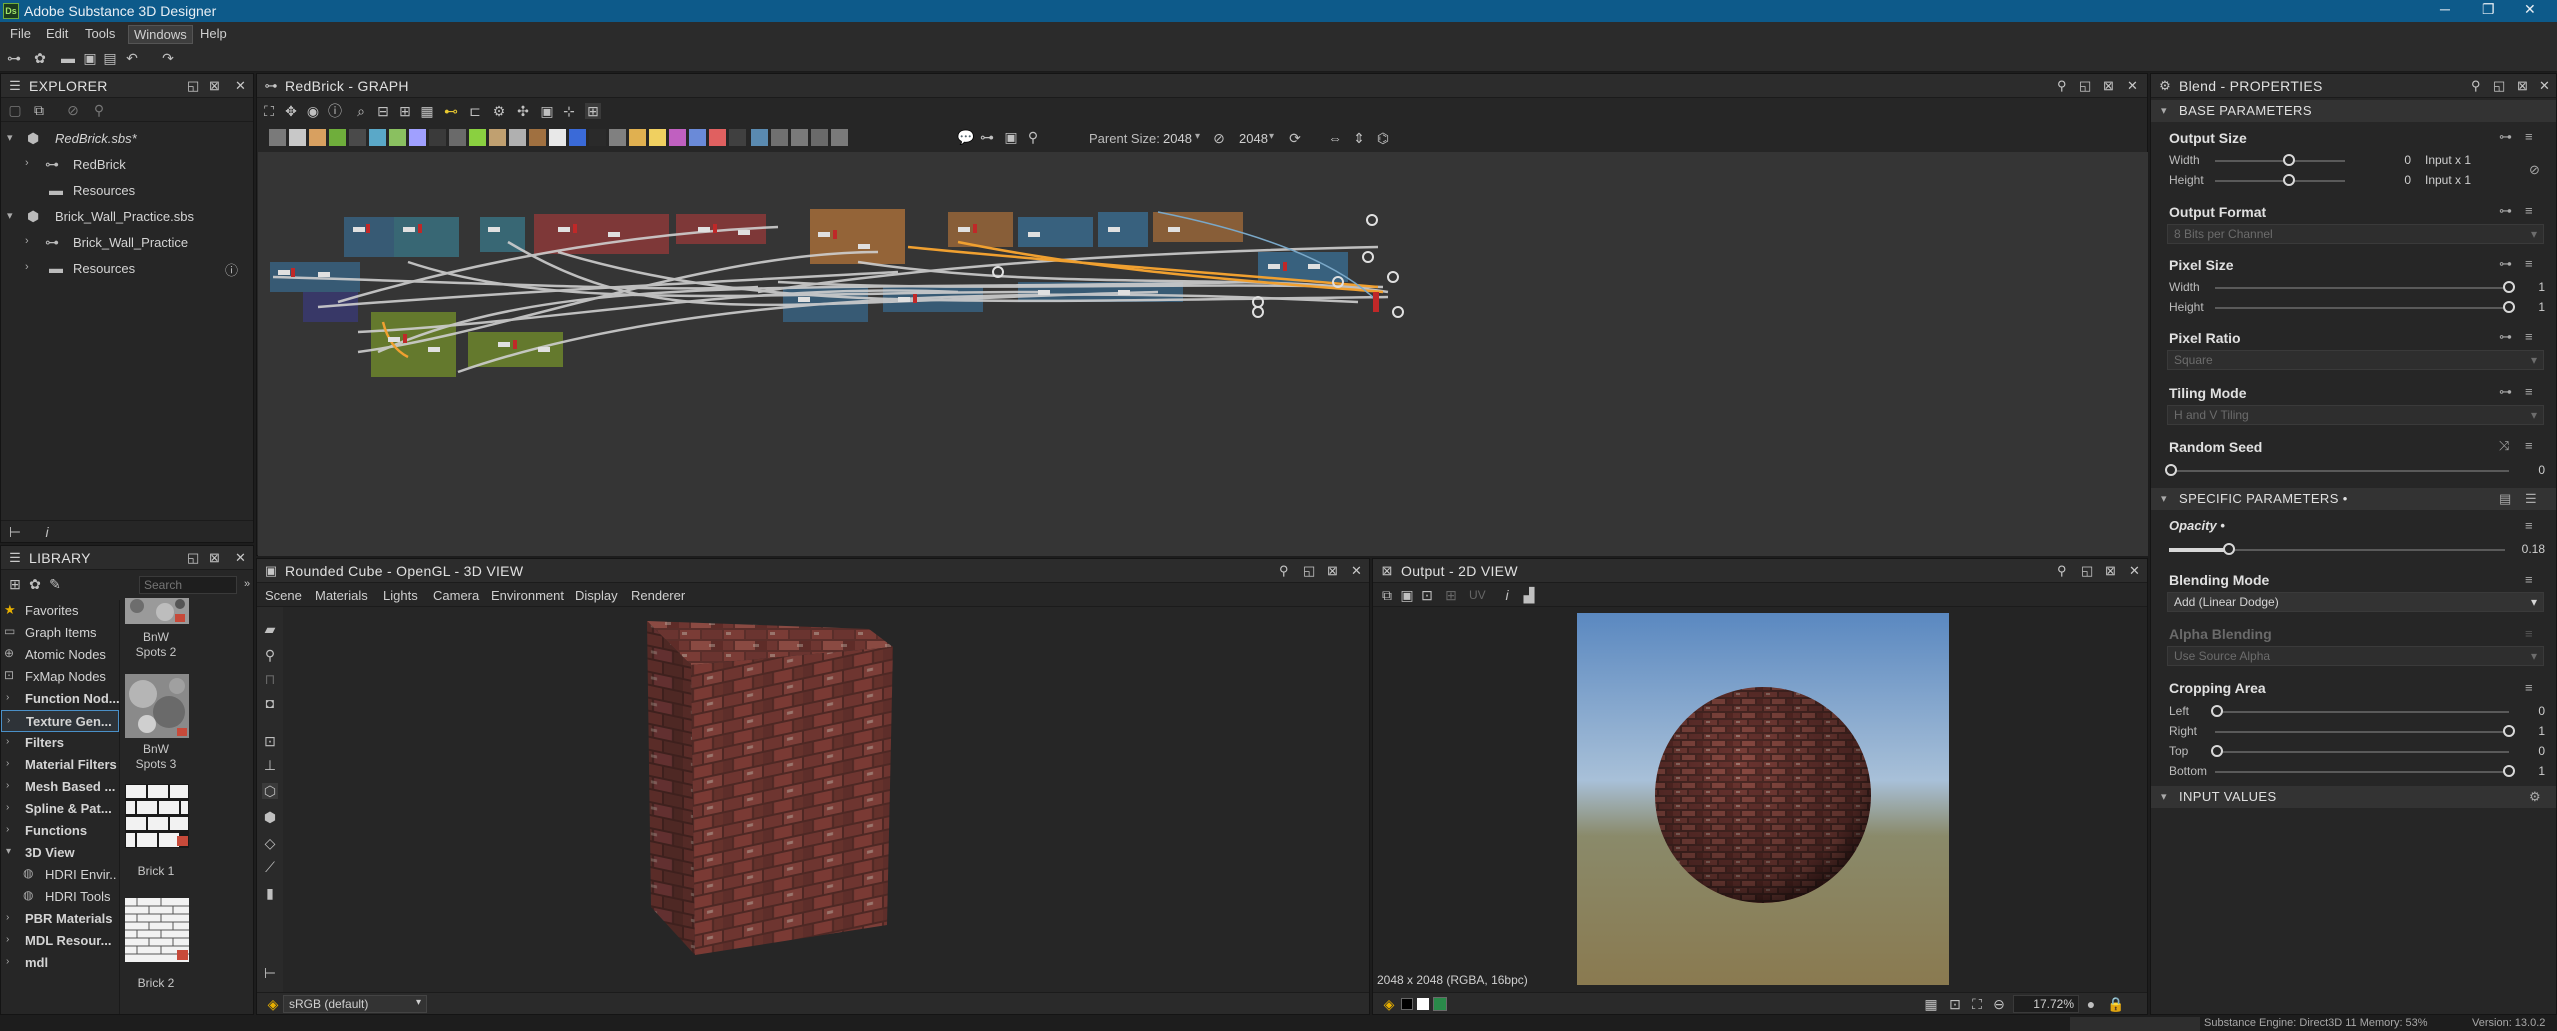  I want to click on atomic-nodes-strip, so click(569, 138).